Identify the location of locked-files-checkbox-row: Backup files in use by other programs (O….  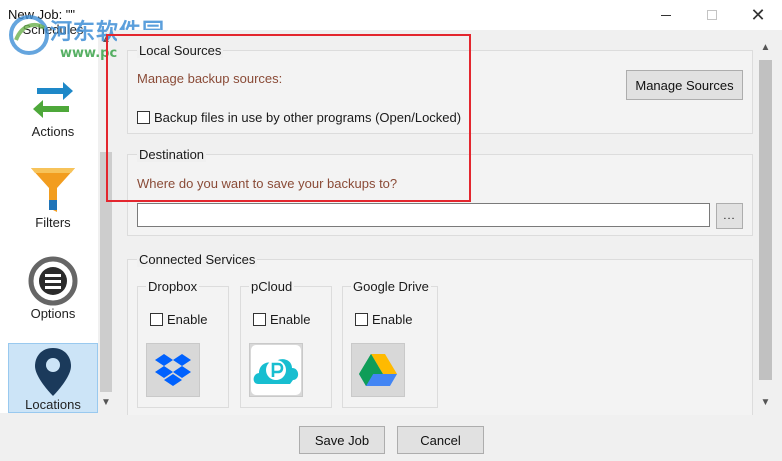
(299, 117).